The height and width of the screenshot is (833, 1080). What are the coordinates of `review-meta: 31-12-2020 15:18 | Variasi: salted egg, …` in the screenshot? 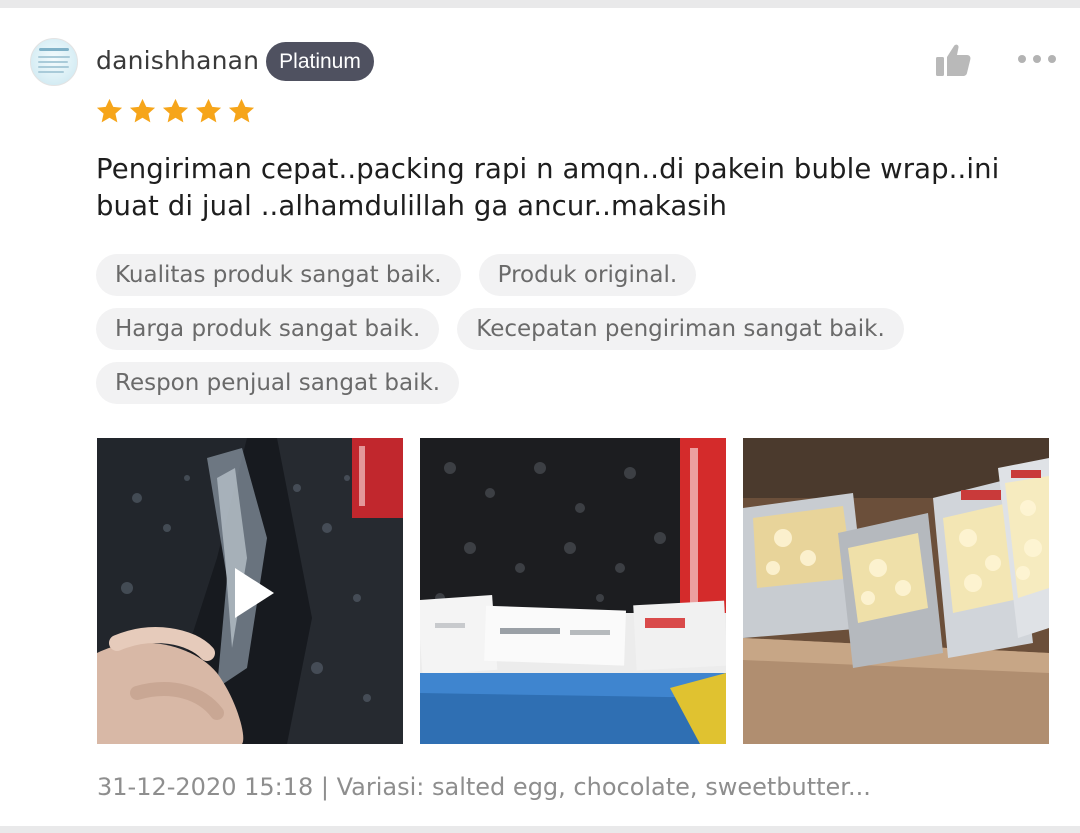 It's located at (484, 787).